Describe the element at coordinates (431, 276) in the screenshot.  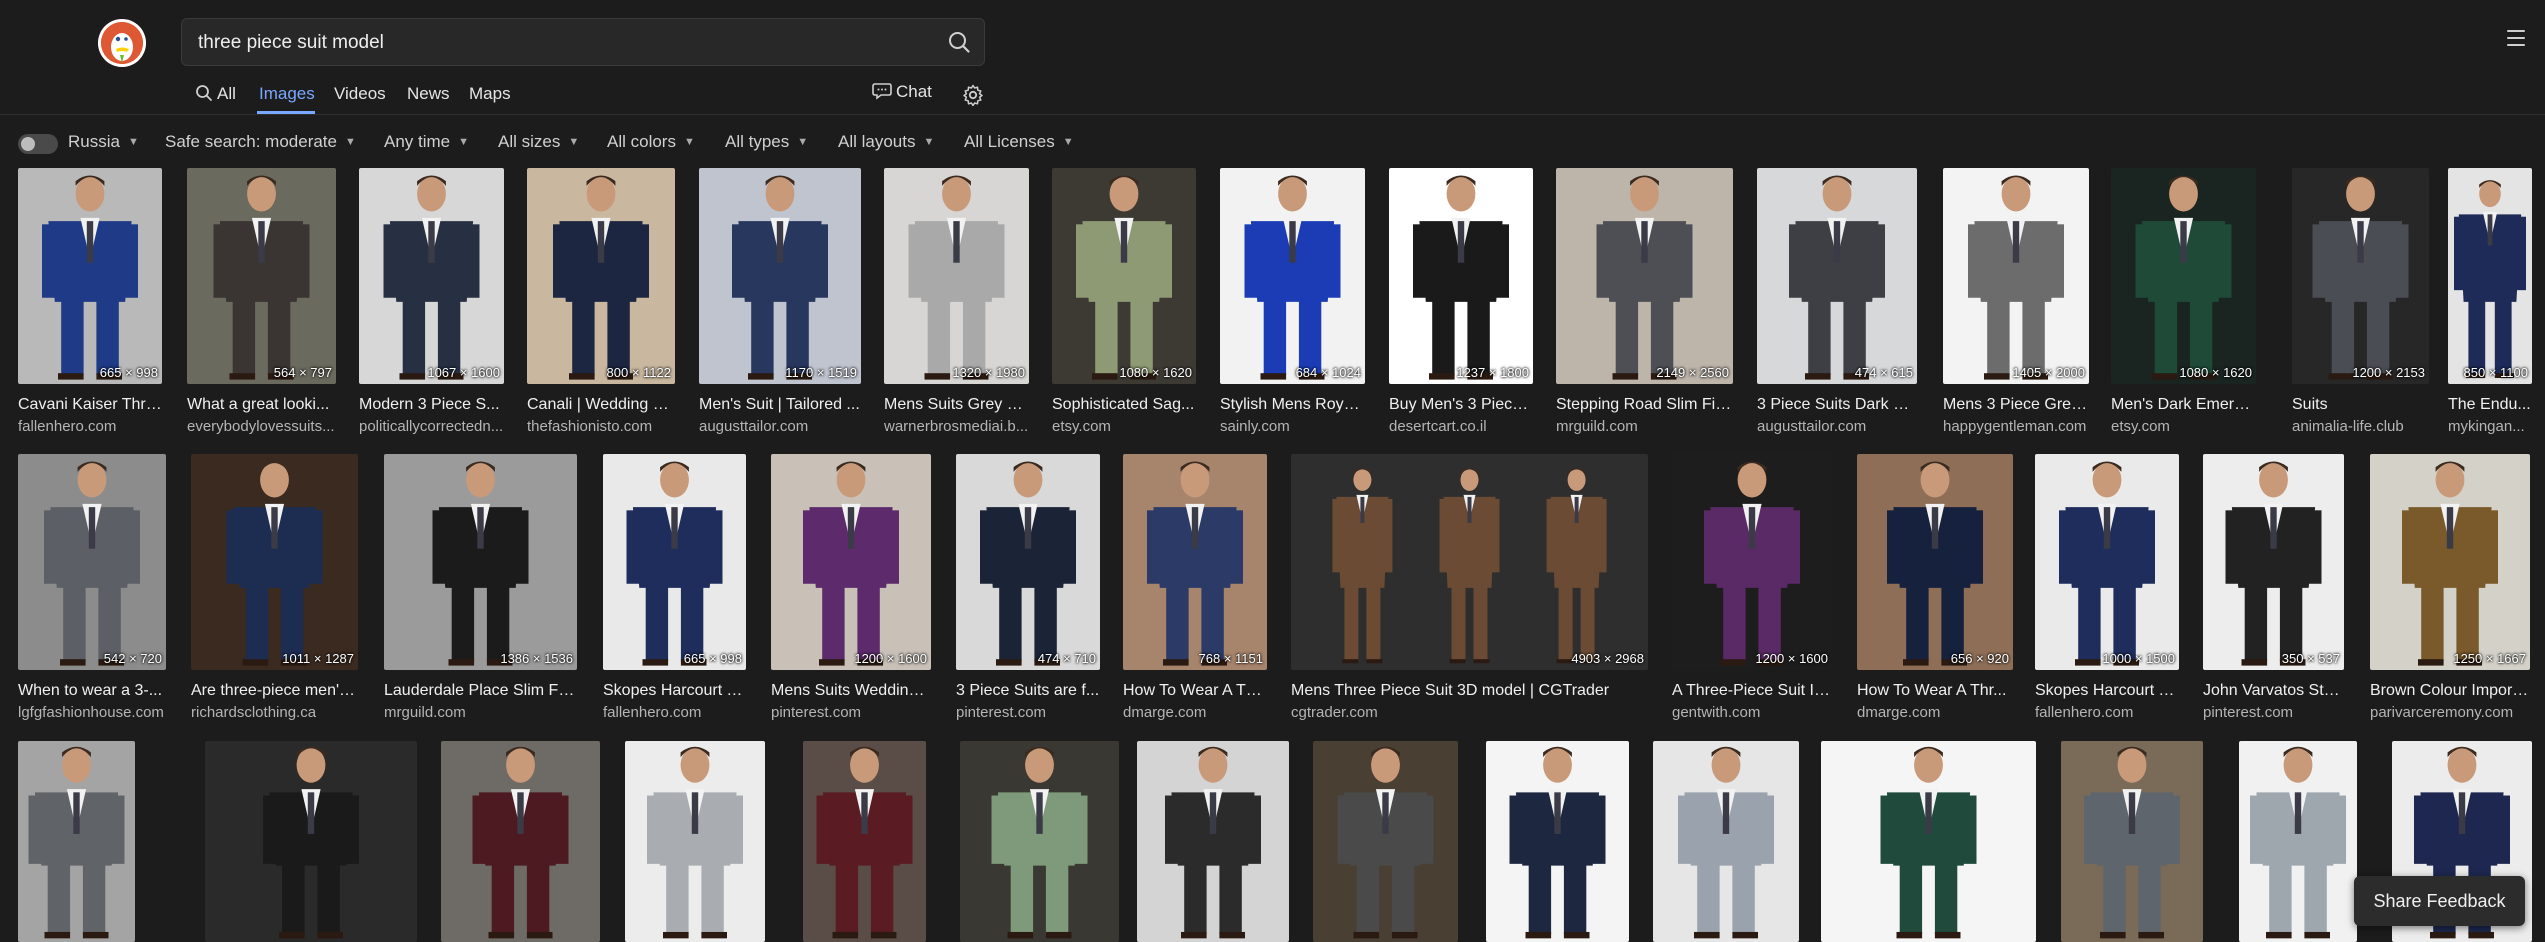
I see `image-thumbnail: 1067 × 1600` at that location.